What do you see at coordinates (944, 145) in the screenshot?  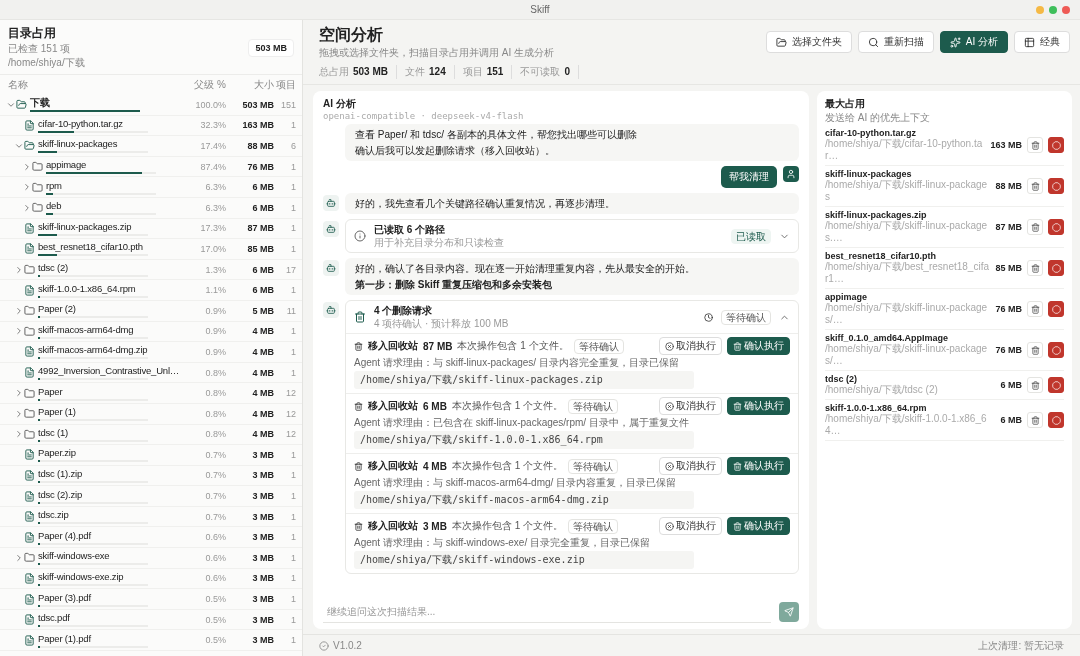 I see `list-item: cifar-10-python.tar.gz /home/shiya/下载/cifar-10-python.tar… 163 MB` at bounding box center [944, 145].